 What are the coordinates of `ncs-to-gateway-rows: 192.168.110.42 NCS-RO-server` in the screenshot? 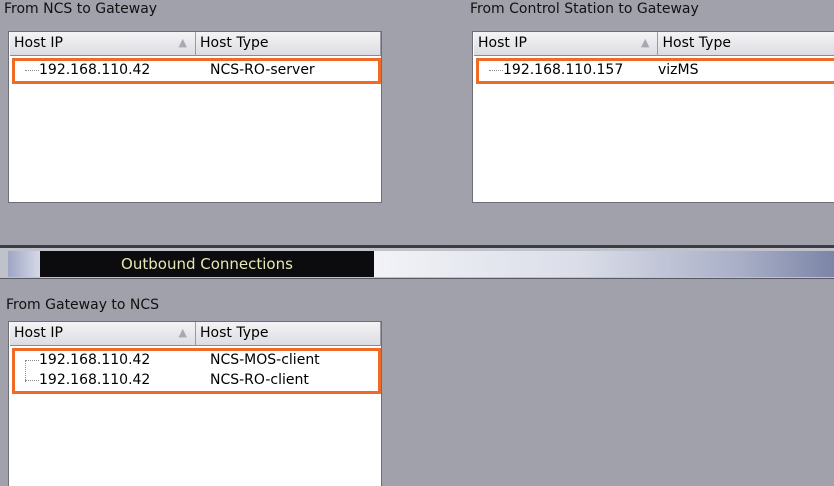 It's located at (196, 71).